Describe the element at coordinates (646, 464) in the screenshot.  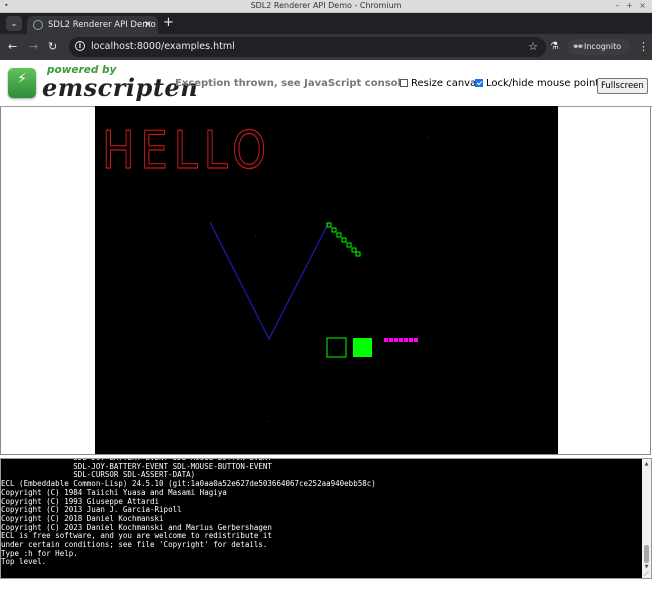
I see `scroll-up-icon: ▲` at that location.